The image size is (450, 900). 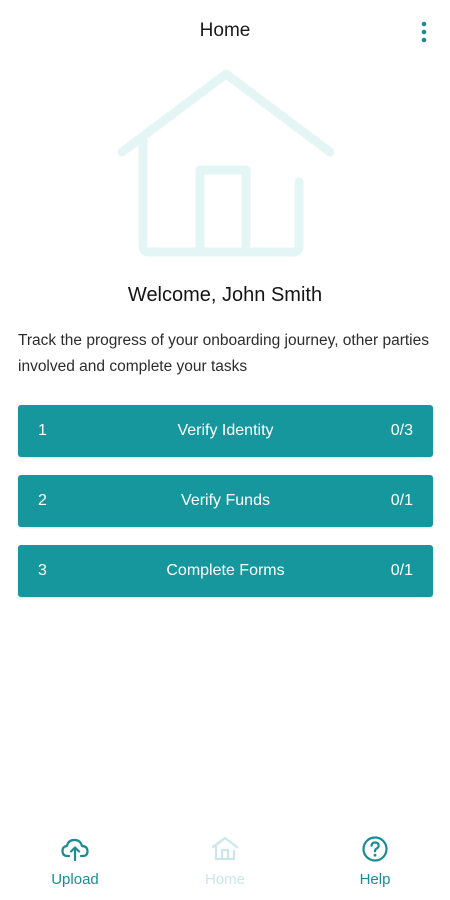 I want to click on upload-cloud-icon, so click(x=75, y=850).